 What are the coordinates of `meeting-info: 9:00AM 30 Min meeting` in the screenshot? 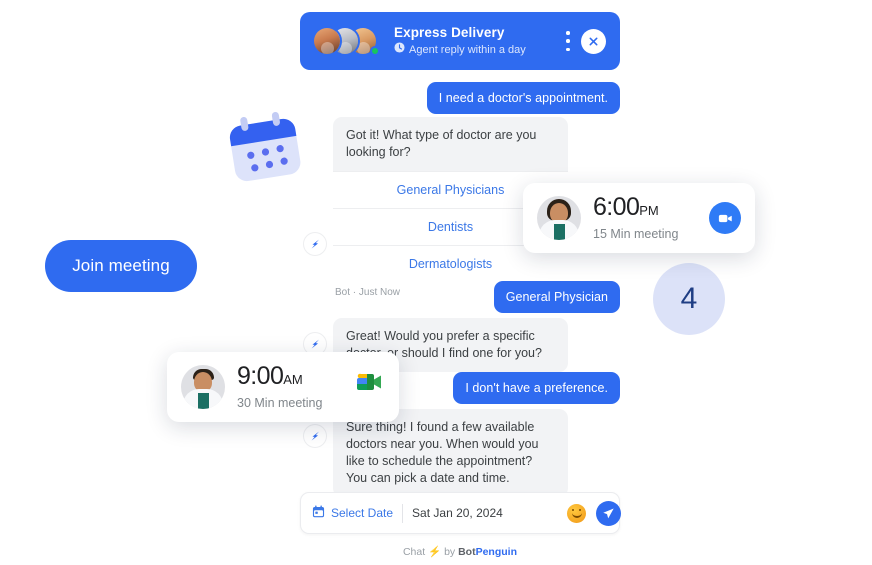 It's located at (289, 387).